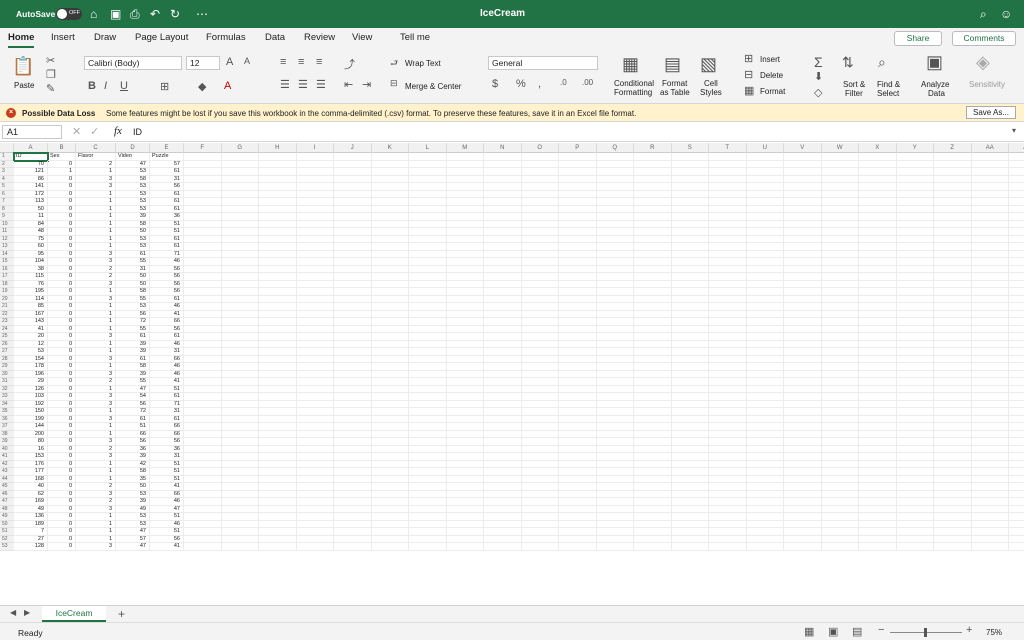  I want to click on cell: 168, so click(31, 479).